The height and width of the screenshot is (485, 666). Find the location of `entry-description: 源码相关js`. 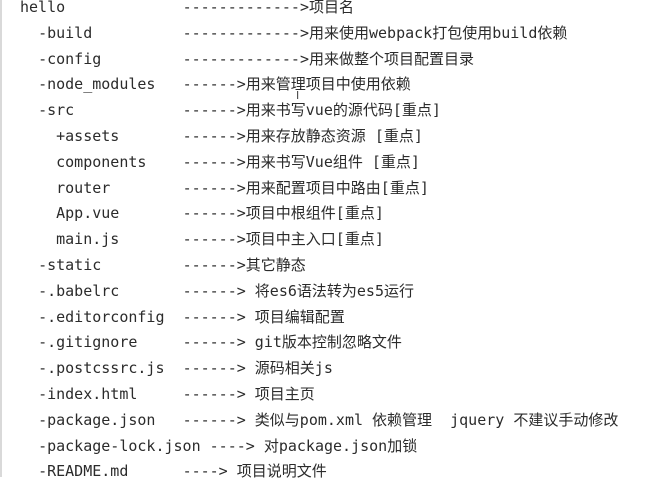

entry-description: 源码相关js is located at coordinates (289, 368).